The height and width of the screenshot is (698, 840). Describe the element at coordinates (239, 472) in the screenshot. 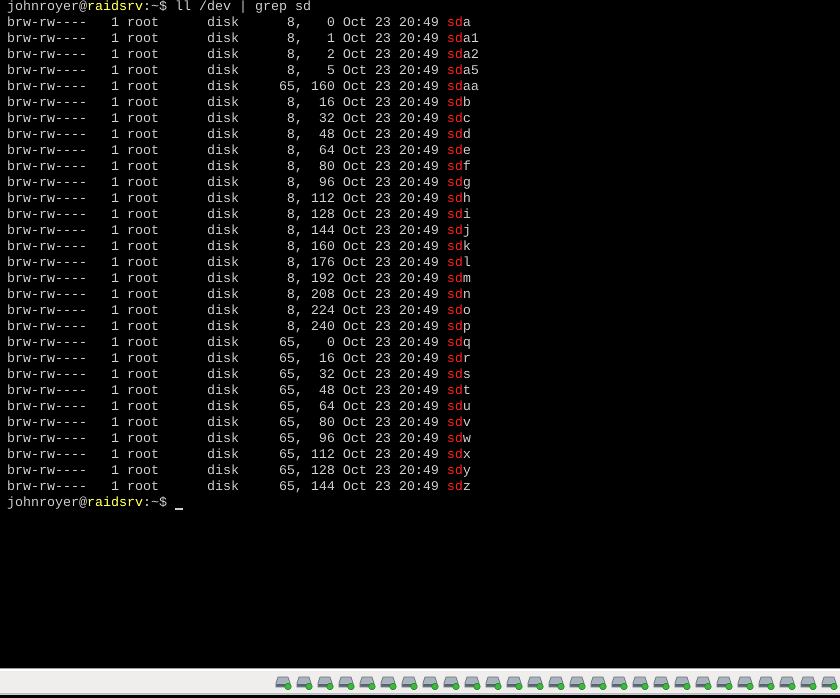

I see `terminal-line: brw-rw---- 1 root disk 65, 128 Oct 23 20:49 sdy` at that location.